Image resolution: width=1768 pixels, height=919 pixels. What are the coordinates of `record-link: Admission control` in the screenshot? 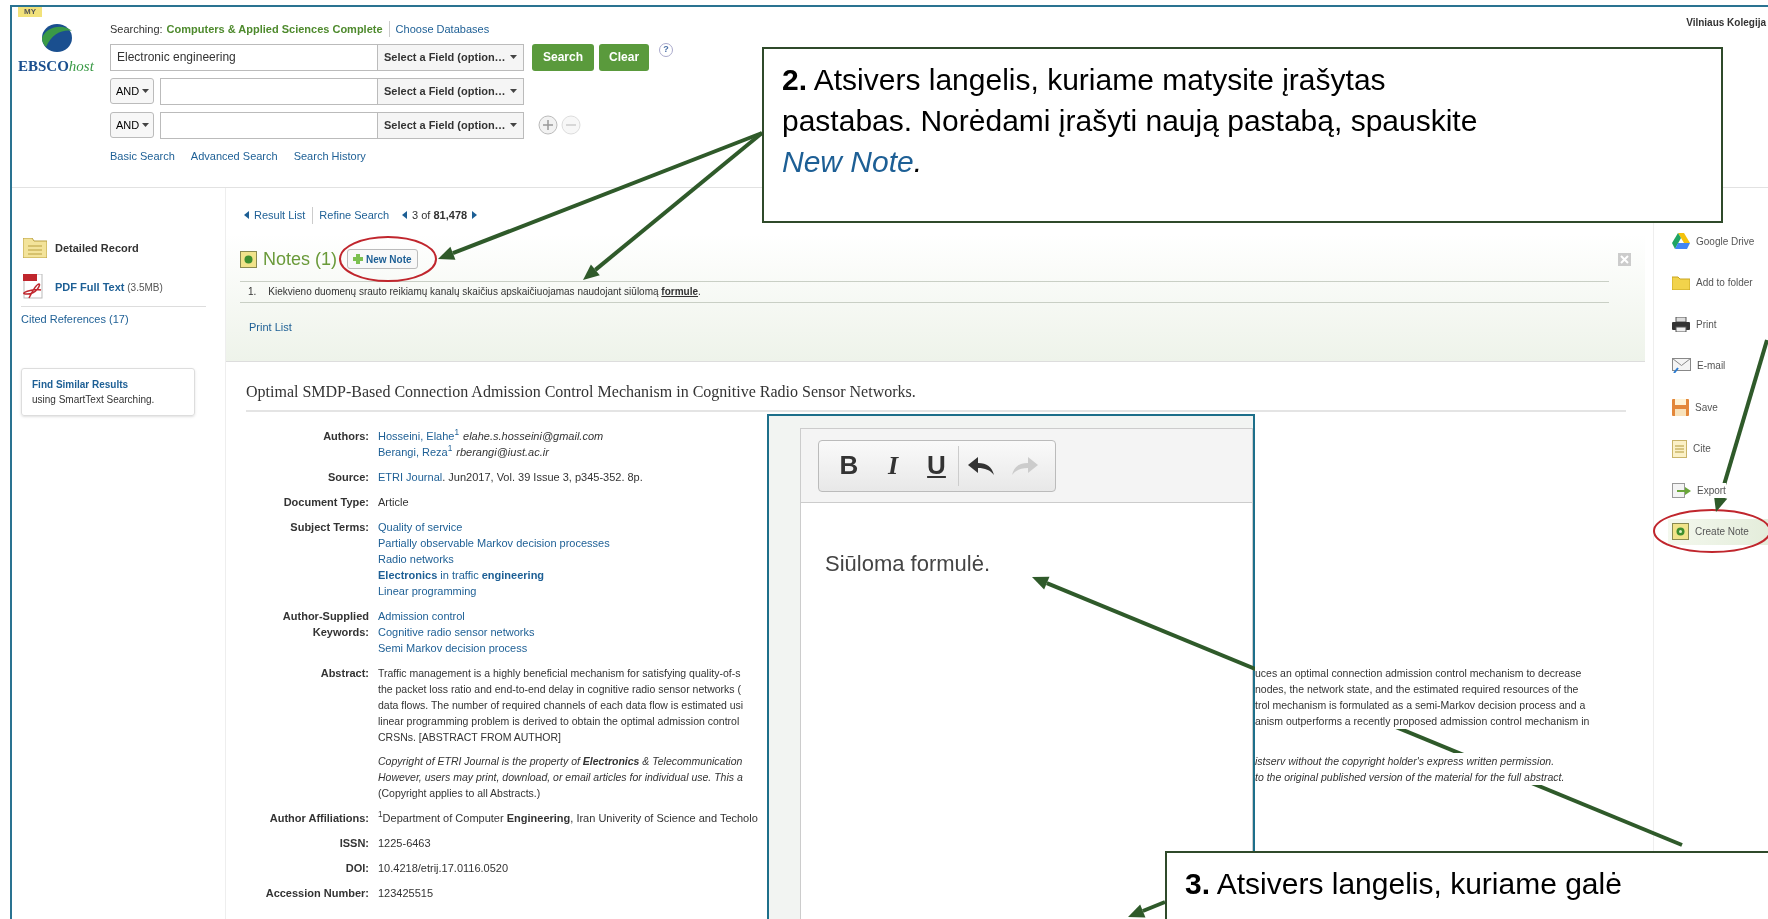 It's located at (421, 615).